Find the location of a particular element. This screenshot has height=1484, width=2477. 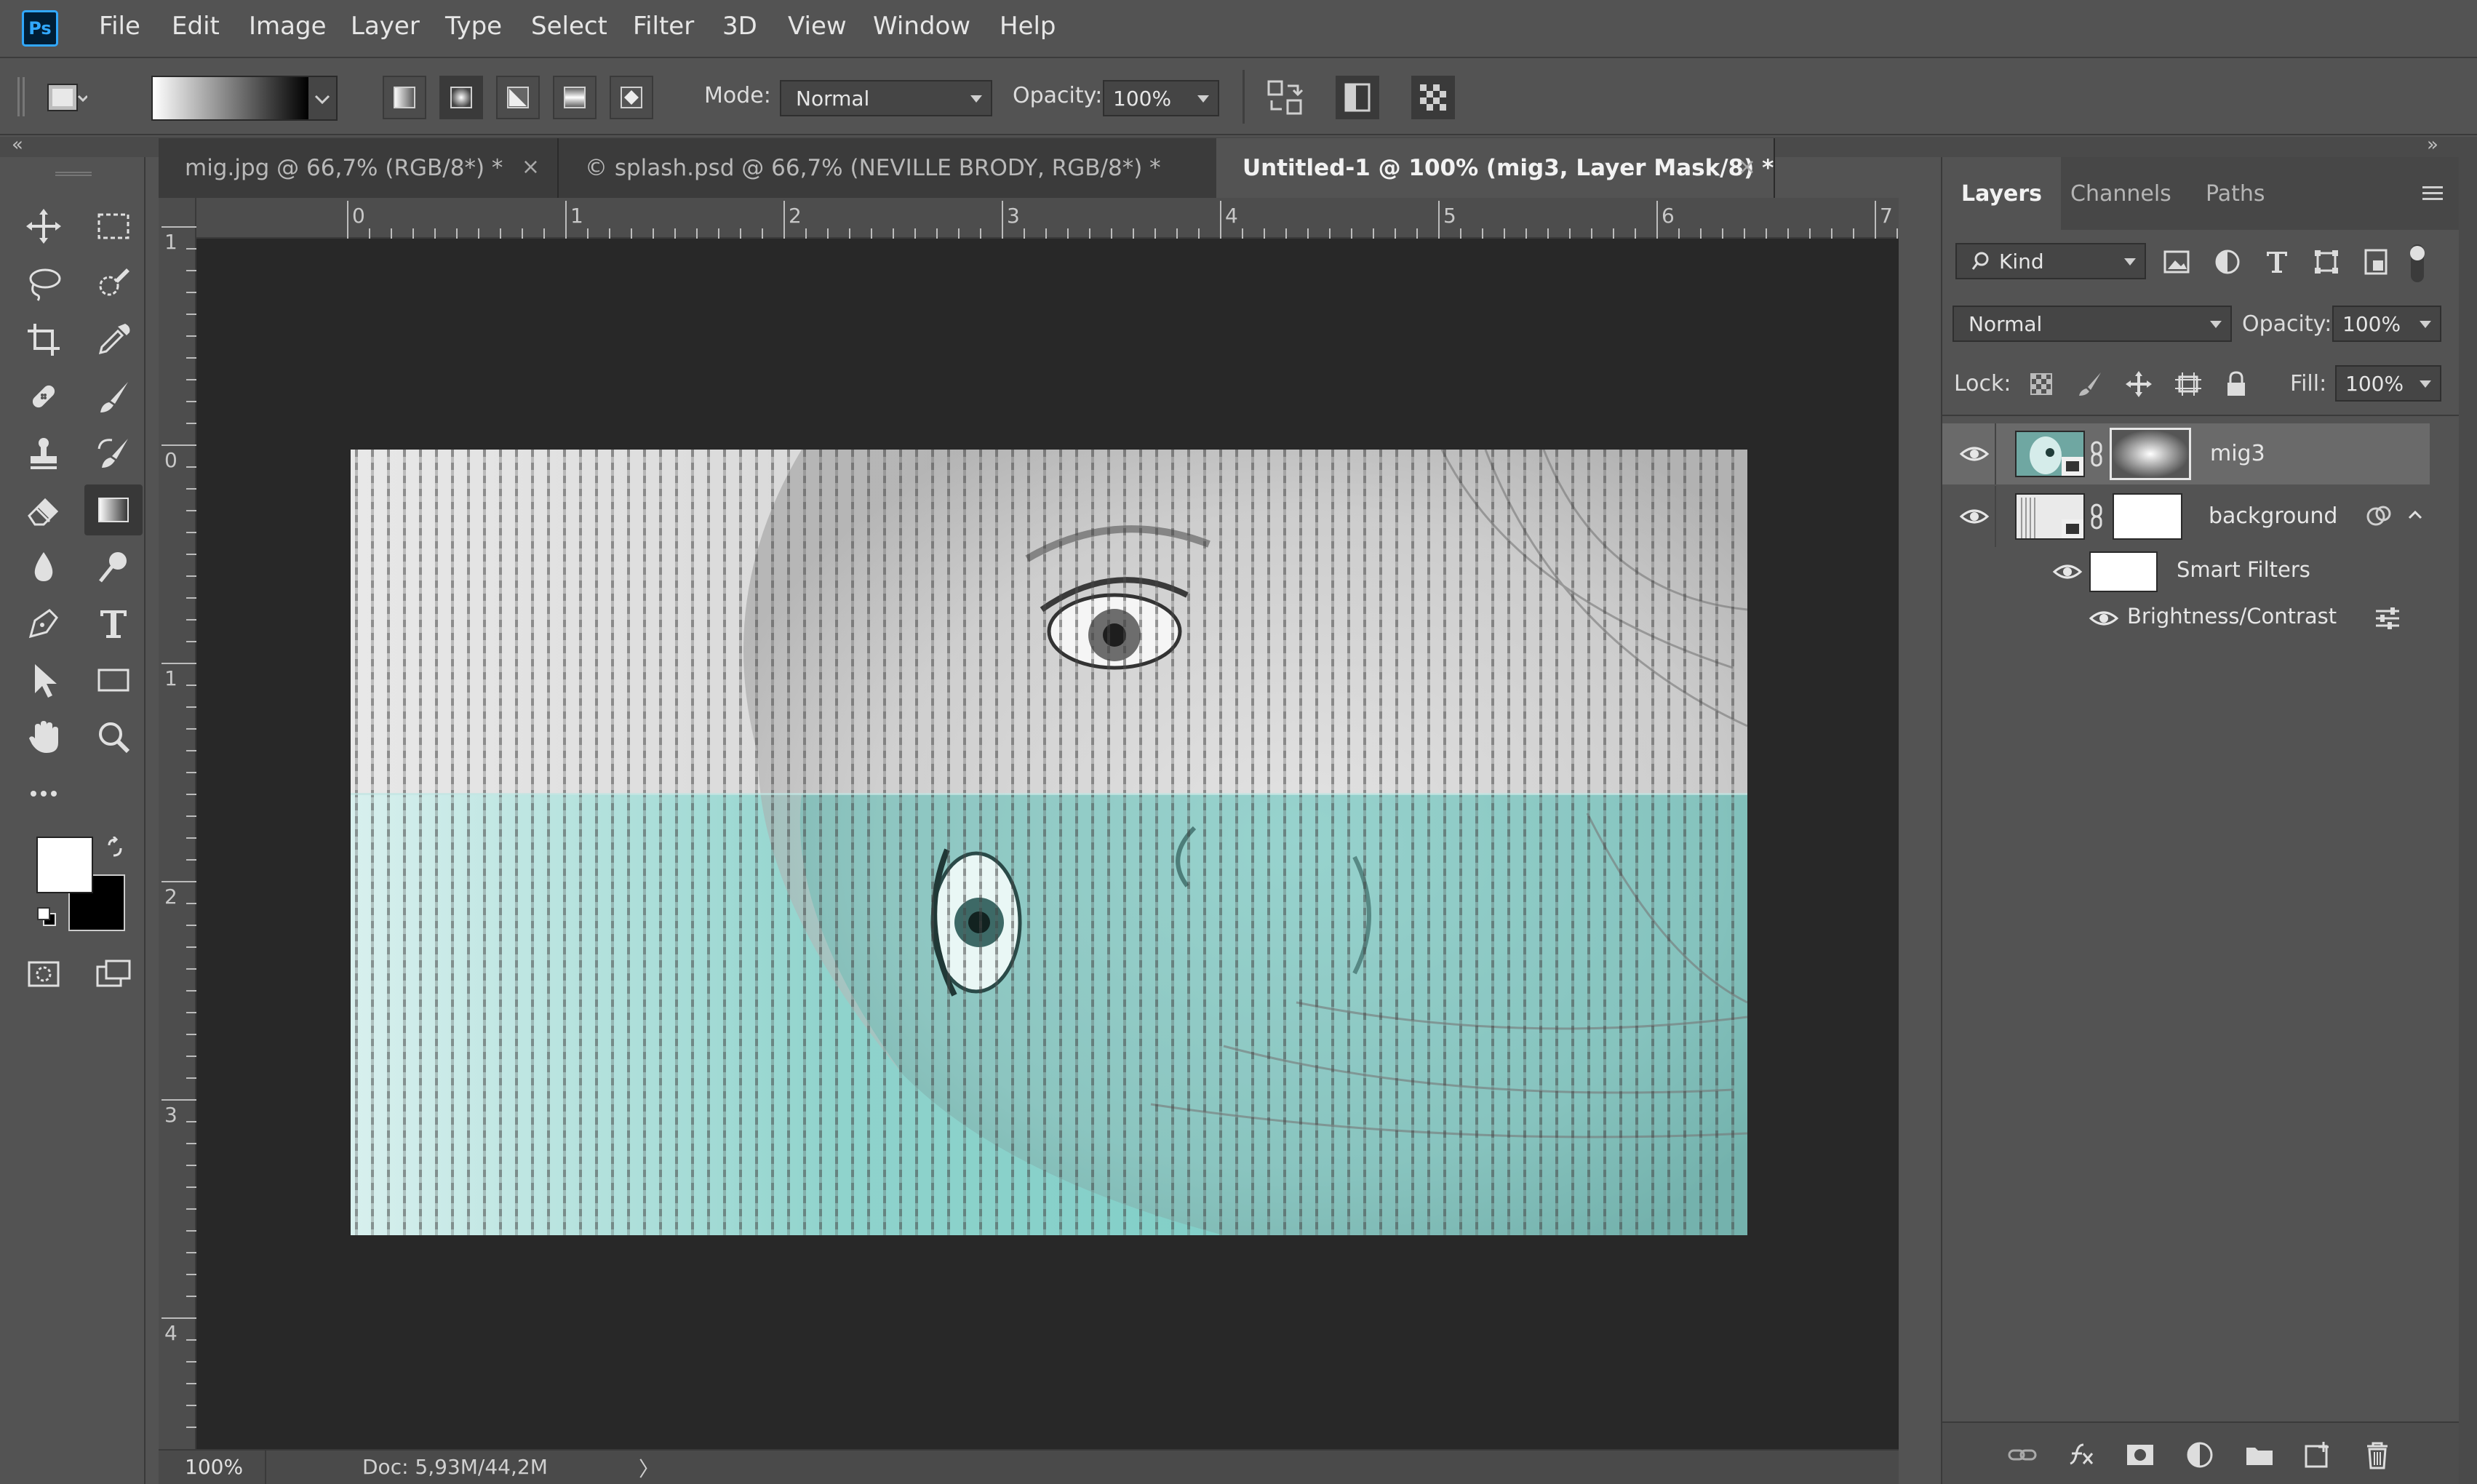

collapse-arrow-icon is located at coordinates (2415, 515).